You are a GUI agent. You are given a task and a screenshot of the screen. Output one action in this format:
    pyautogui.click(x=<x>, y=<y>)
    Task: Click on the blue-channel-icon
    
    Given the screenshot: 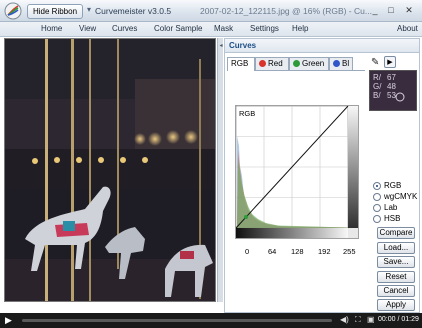 What is the action you would take?
    pyautogui.click(x=336, y=63)
    